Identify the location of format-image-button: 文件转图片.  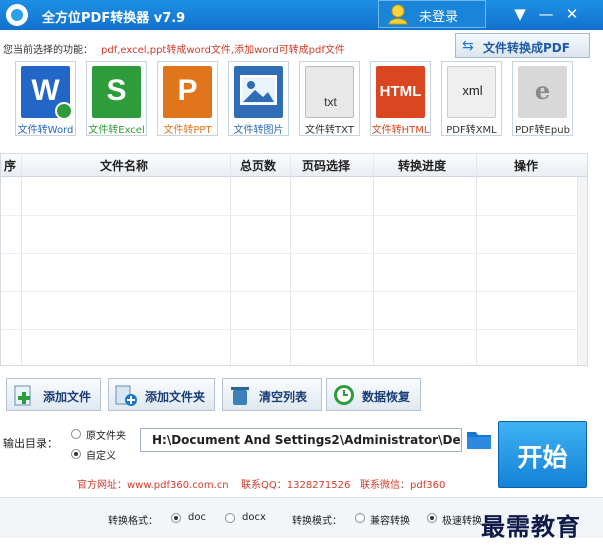
(258, 98).